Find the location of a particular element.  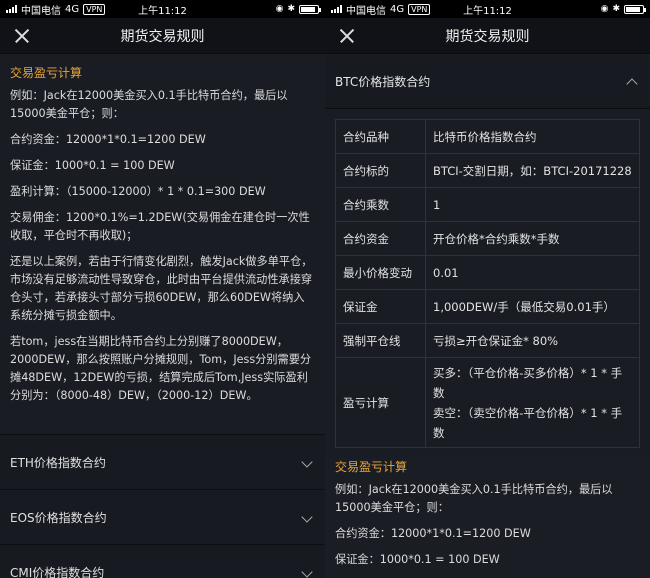

row-value-line: 买多：（平仓价格-买多价格）* 1 * 手数 is located at coordinates (528, 382).